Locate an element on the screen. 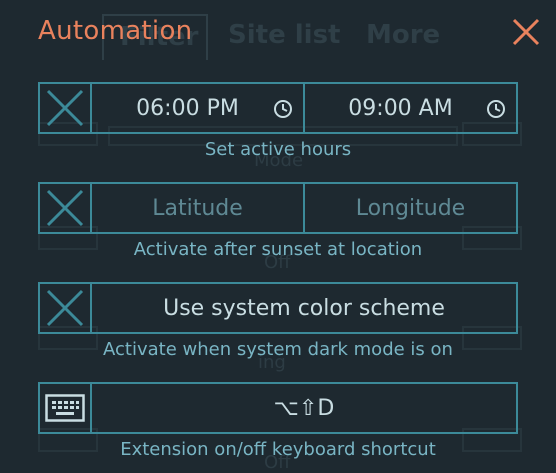  latitude-input: Latitude is located at coordinates (198, 208).